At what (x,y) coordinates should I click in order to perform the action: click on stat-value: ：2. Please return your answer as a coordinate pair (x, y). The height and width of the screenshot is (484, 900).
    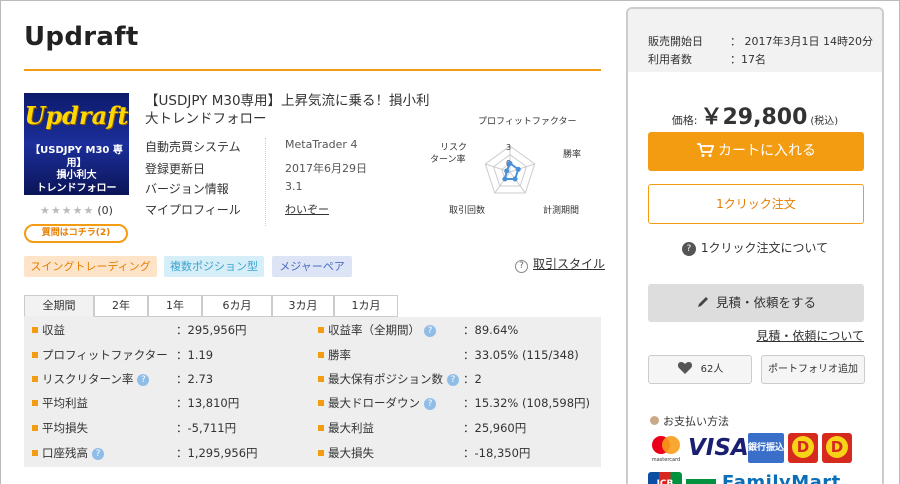
    Looking at the image, I should click on (472, 379).